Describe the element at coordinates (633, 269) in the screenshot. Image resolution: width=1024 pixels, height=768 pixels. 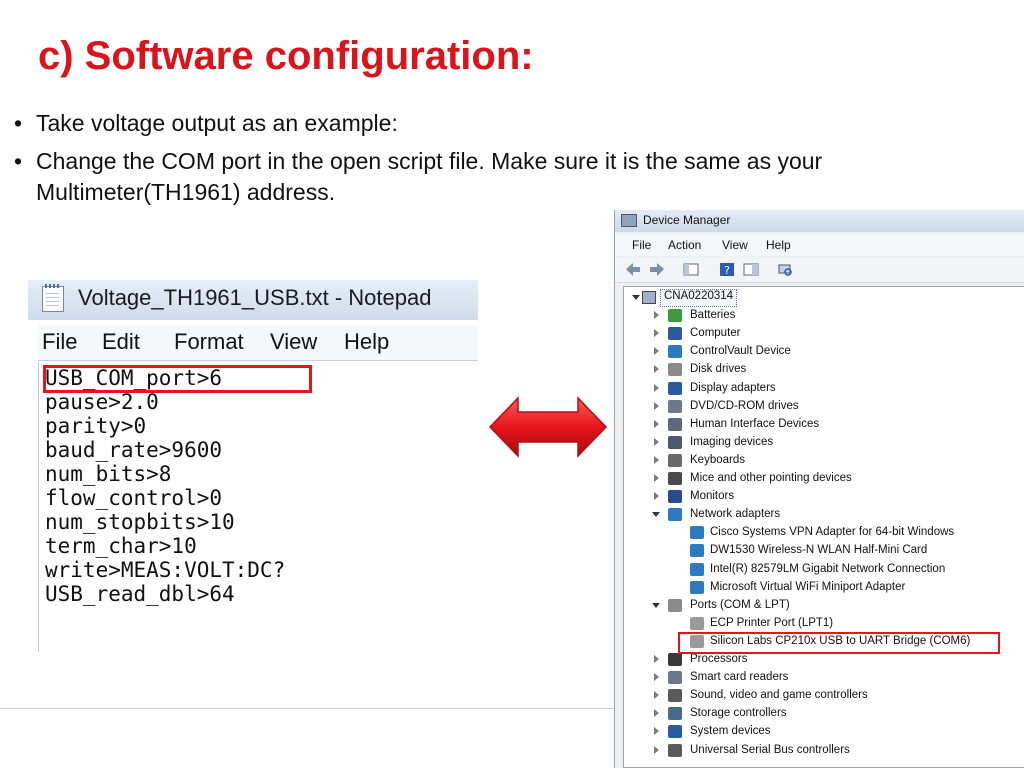
I see `back-arrow-icon` at that location.